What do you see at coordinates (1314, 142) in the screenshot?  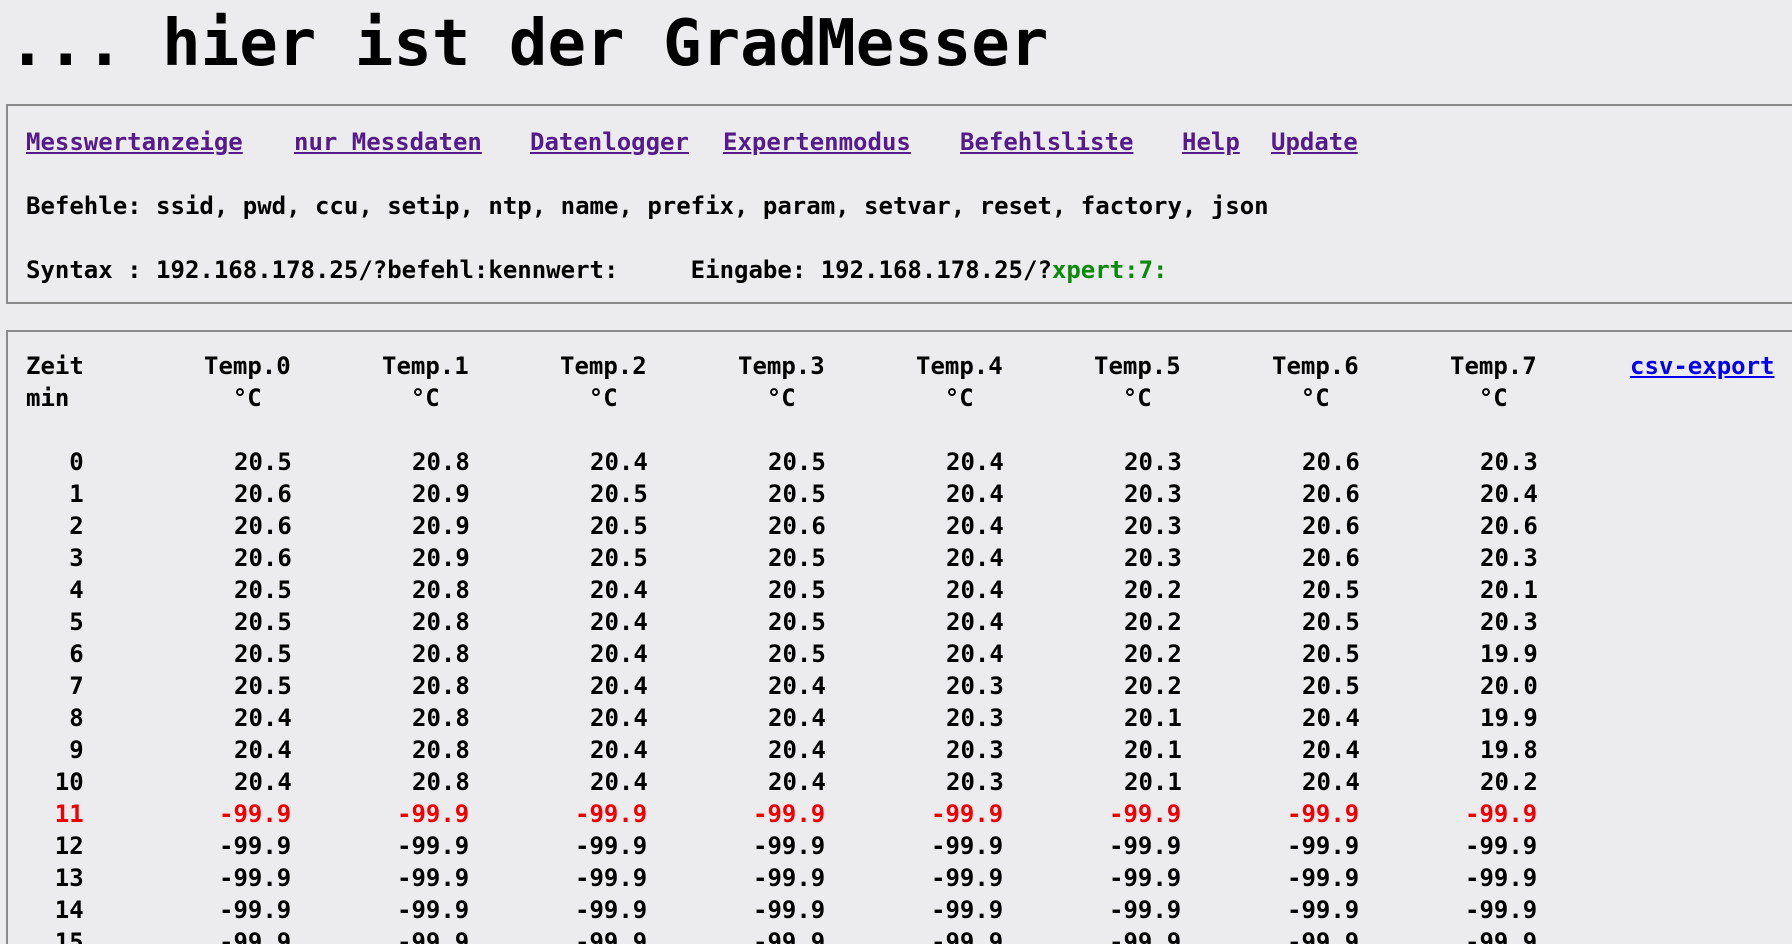 I see `nav-link-update: Update` at bounding box center [1314, 142].